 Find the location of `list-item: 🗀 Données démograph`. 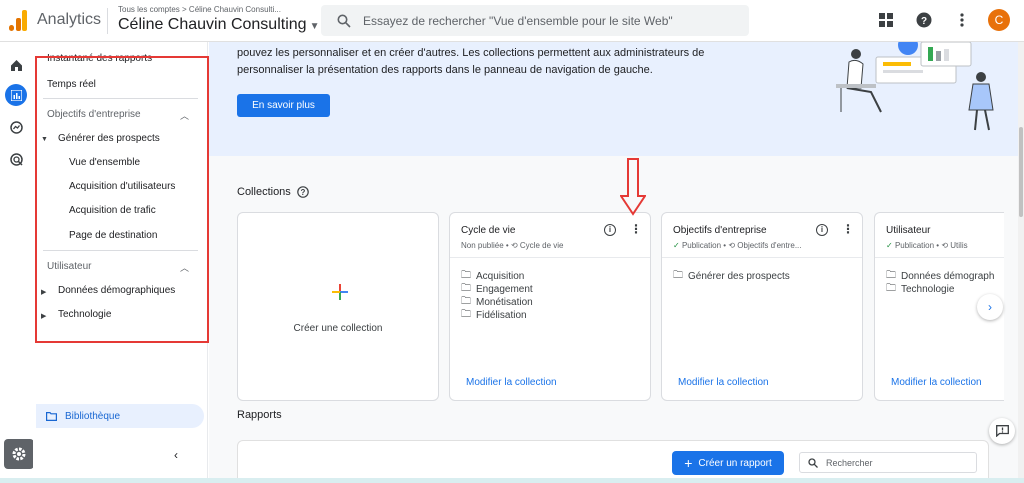

list-item: 🗀 Données démograph is located at coordinates (940, 276).